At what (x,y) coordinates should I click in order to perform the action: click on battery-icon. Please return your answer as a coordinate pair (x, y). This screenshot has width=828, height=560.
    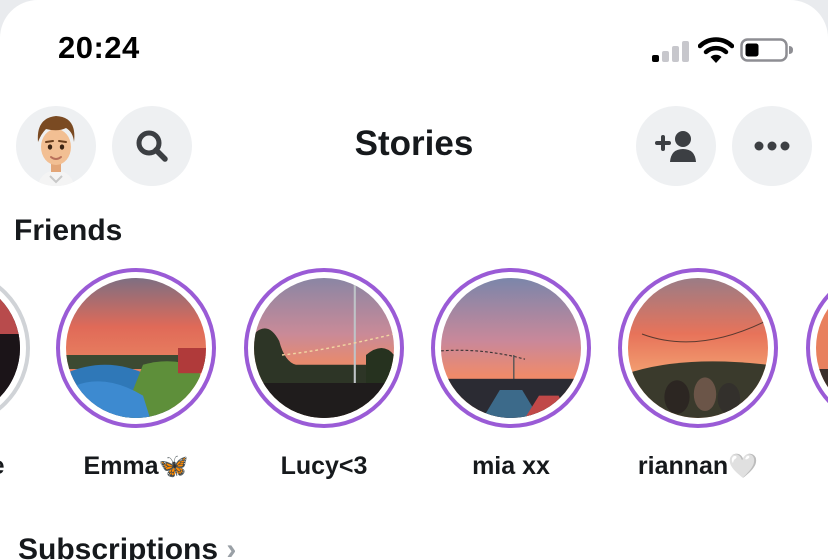
    Looking at the image, I should click on (767, 50).